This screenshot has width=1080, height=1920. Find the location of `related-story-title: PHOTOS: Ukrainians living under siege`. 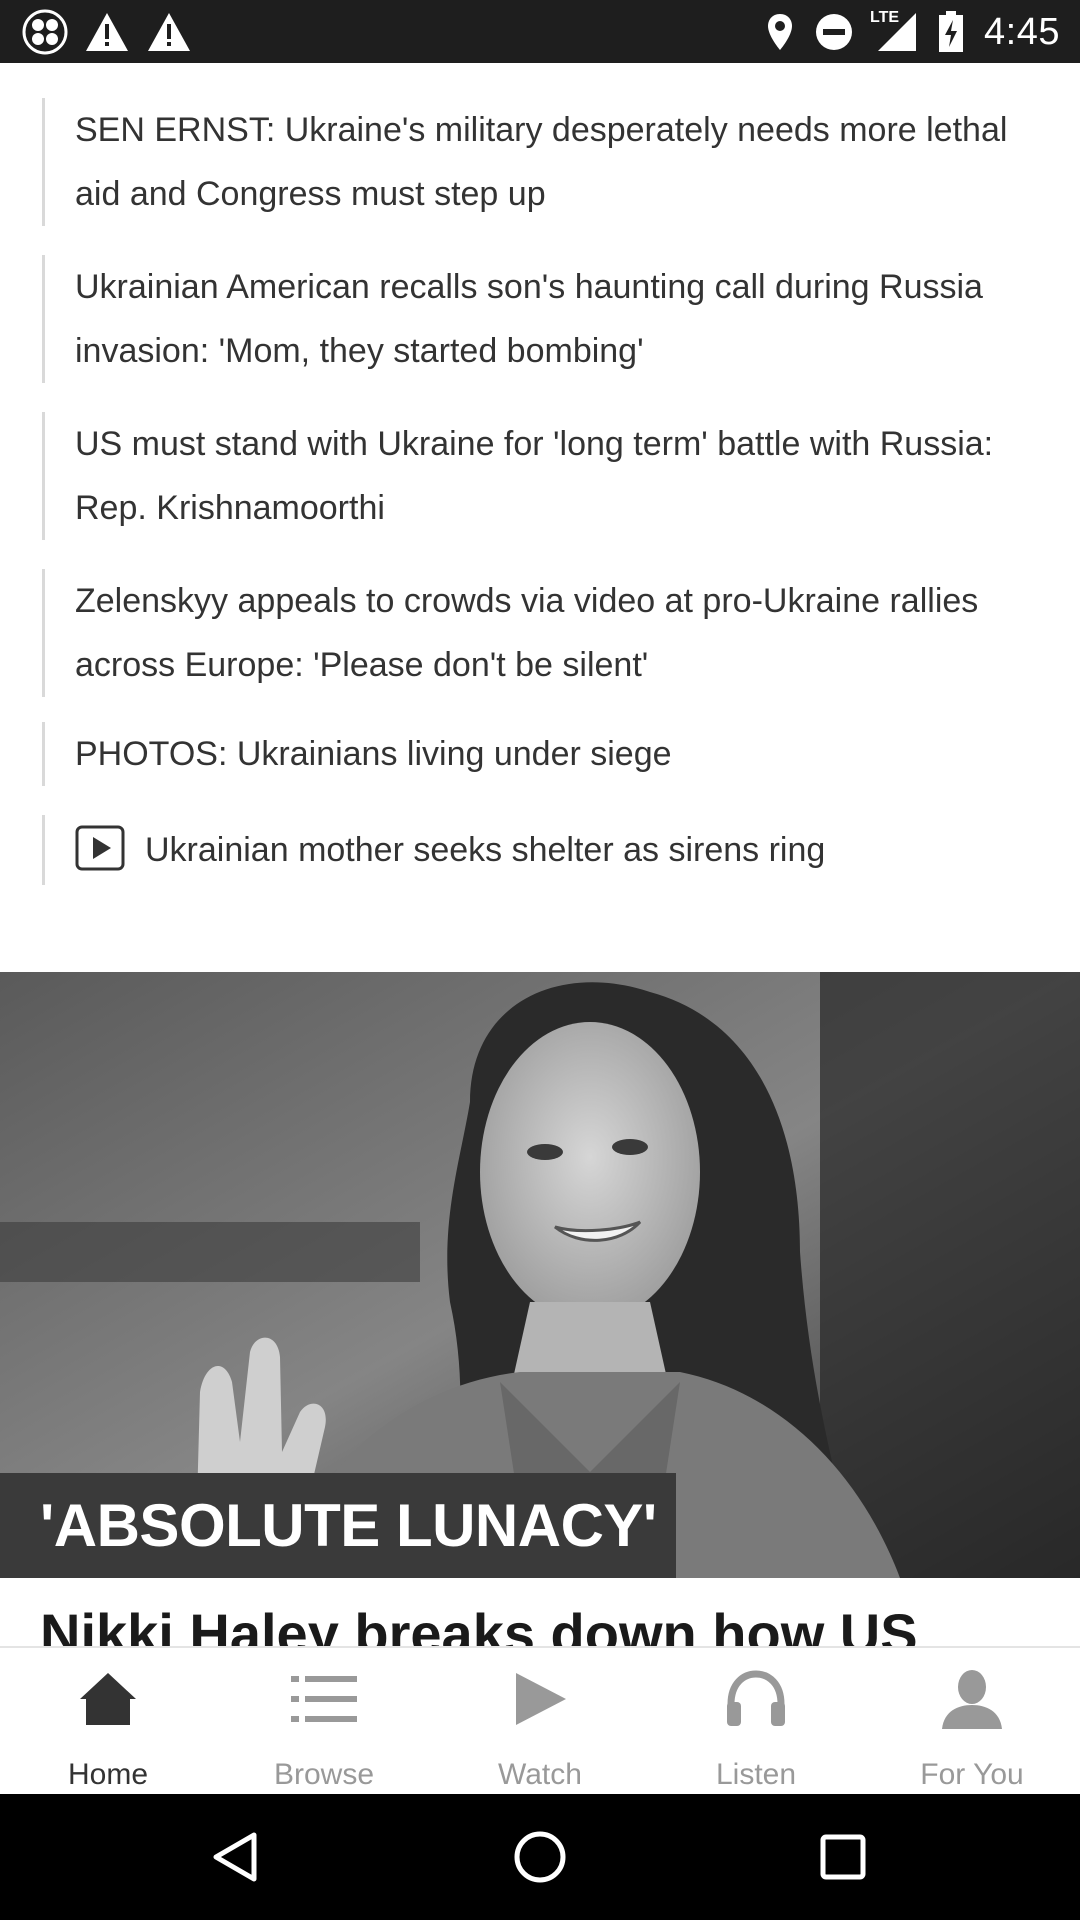

related-story-title: PHOTOS: Ukrainians living under siege is located at coordinates (373, 754).